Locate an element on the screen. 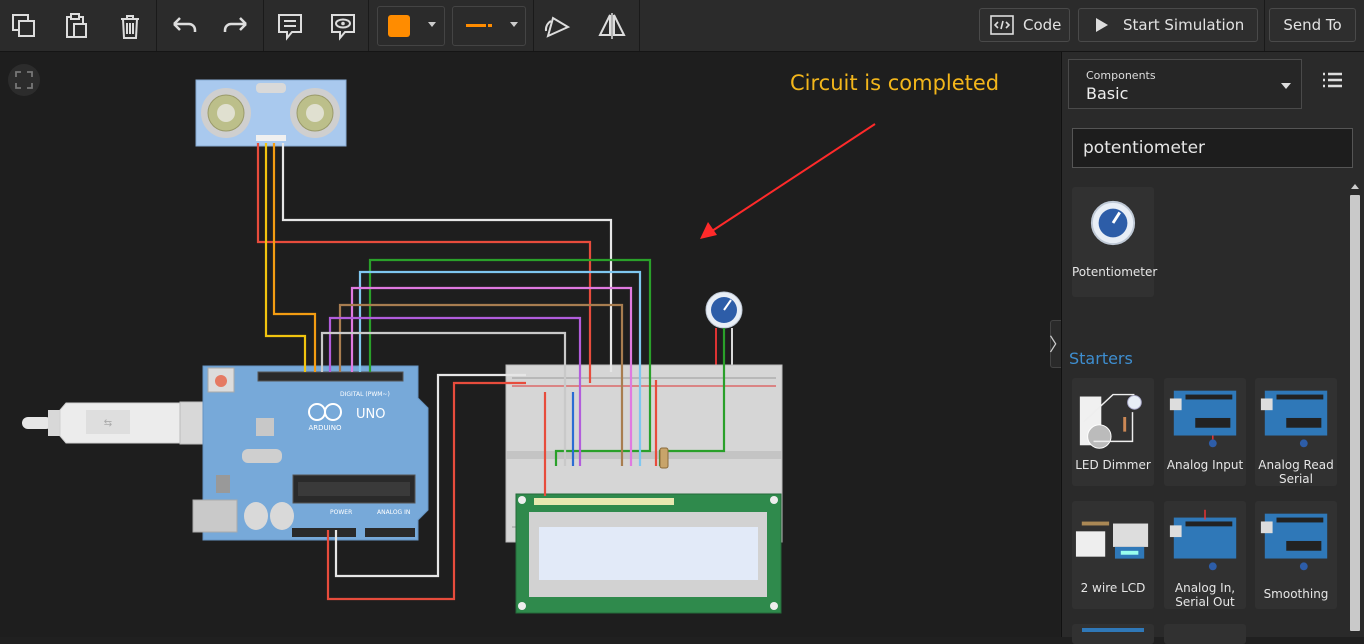  starter-tile-analog-in-serial-out: Analog In, Serial Out is located at coordinates (1205, 555).